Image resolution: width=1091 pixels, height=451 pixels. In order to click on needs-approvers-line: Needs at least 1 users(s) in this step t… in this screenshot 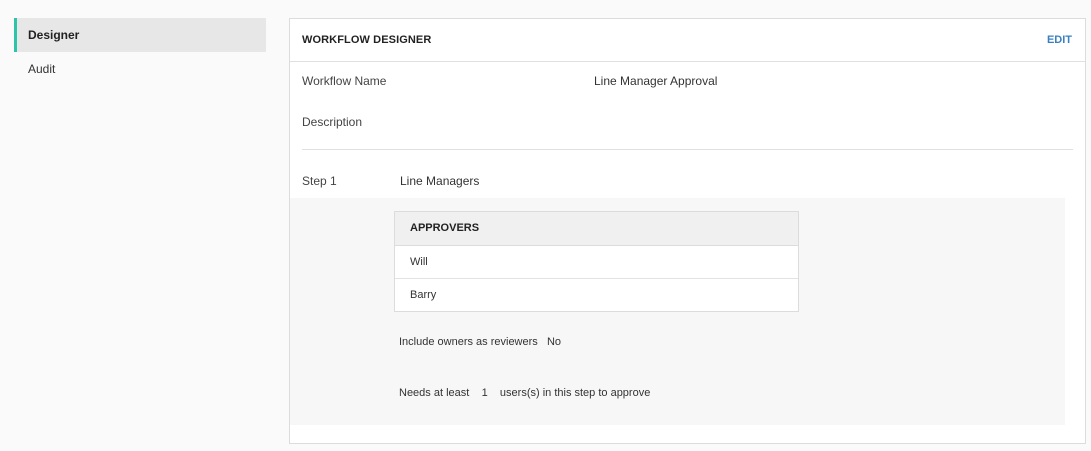, I will do `click(524, 393)`.